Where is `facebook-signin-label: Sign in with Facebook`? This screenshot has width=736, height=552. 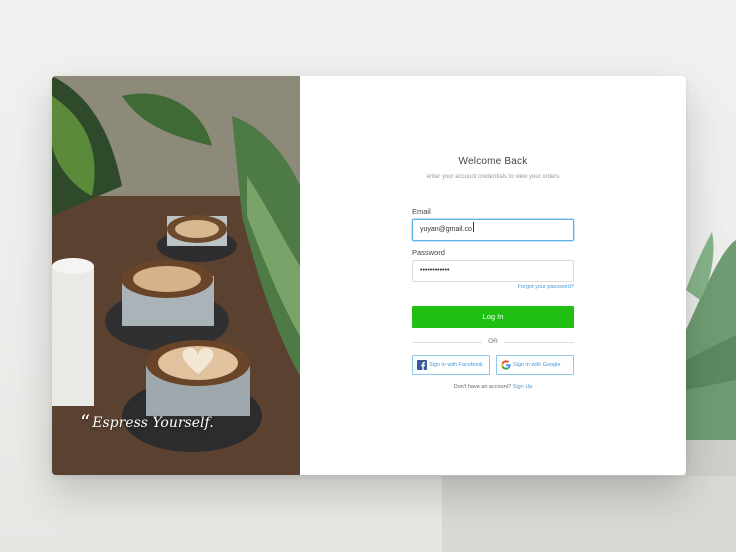 facebook-signin-label: Sign in with Facebook is located at coordinates (456, 365).